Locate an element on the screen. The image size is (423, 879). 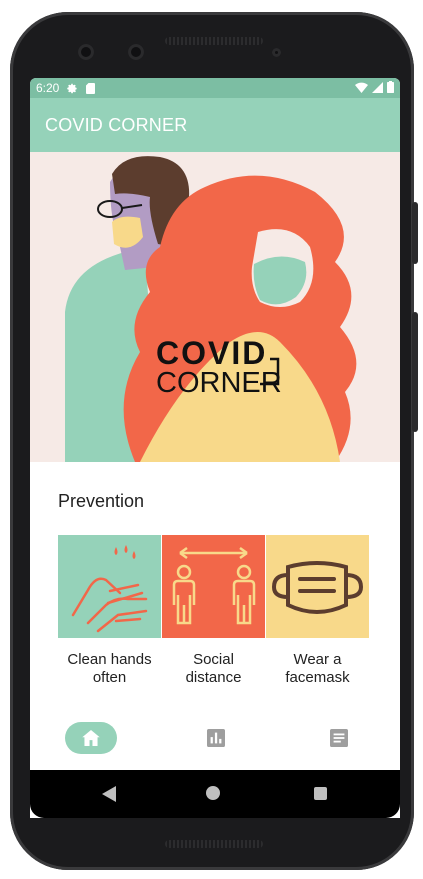
news-icon is located at coordinates (339, 738).